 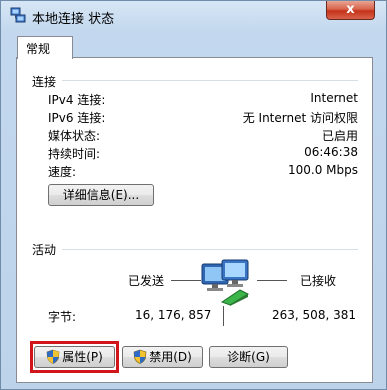 What do you see at coordinates (334, 98) in the screenshot?
I see `ipv4-value: Internet` at bounding box center [334, 98].